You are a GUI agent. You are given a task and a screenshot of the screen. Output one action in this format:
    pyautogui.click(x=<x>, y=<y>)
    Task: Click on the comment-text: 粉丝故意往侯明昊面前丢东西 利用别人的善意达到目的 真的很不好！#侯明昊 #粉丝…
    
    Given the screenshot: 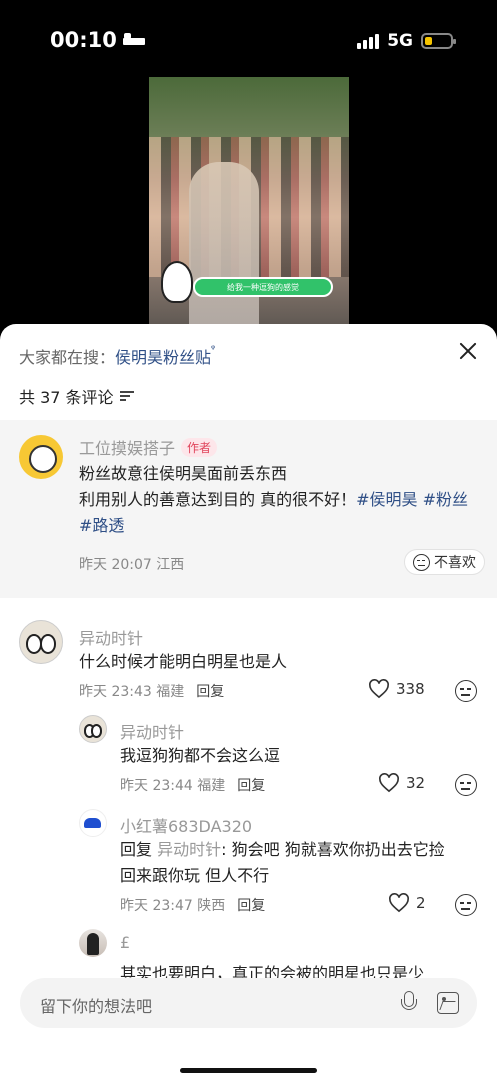 What is the action you would take?
    pyautogui.click(x=274, y=499)
    